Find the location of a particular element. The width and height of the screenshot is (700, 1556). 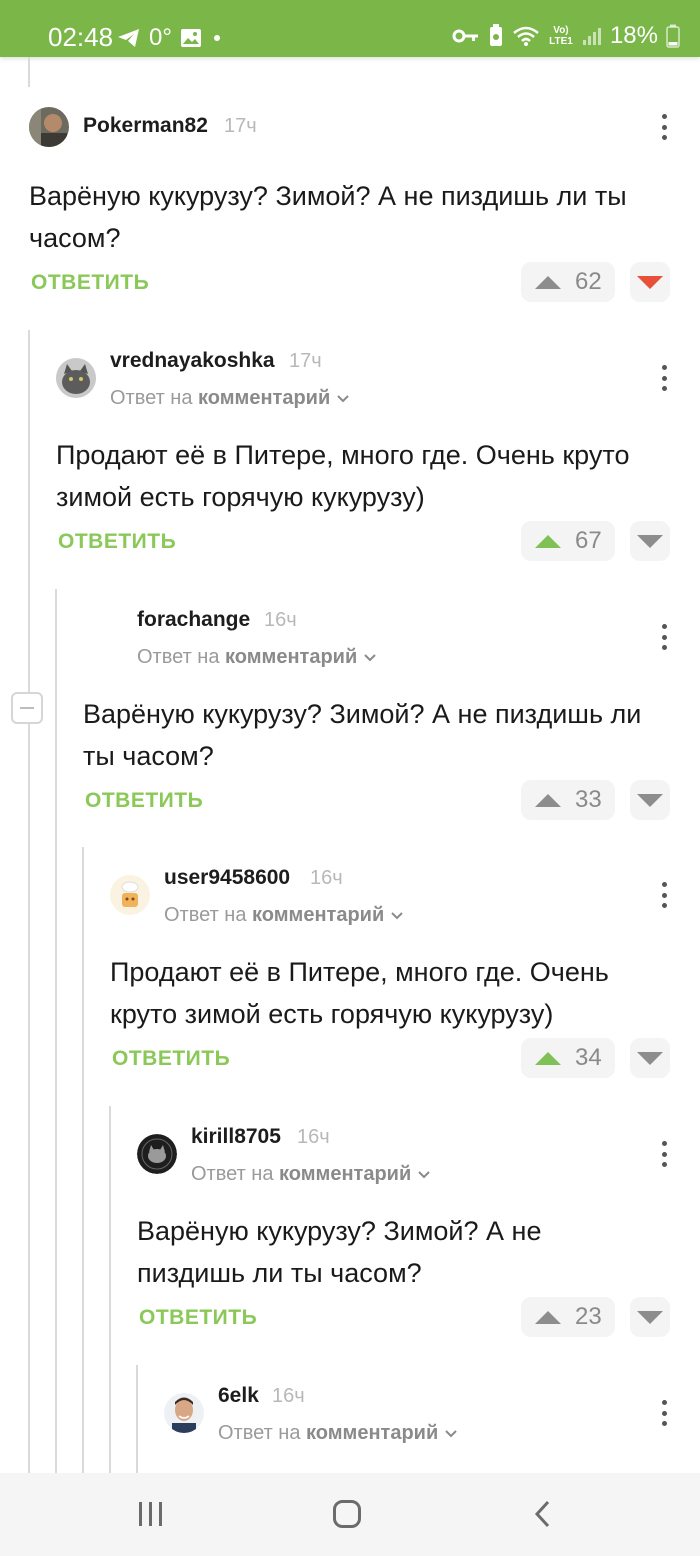

status-bar: 02:48 0° Vo) LTE1 18% is located at coordinates (350, 28).